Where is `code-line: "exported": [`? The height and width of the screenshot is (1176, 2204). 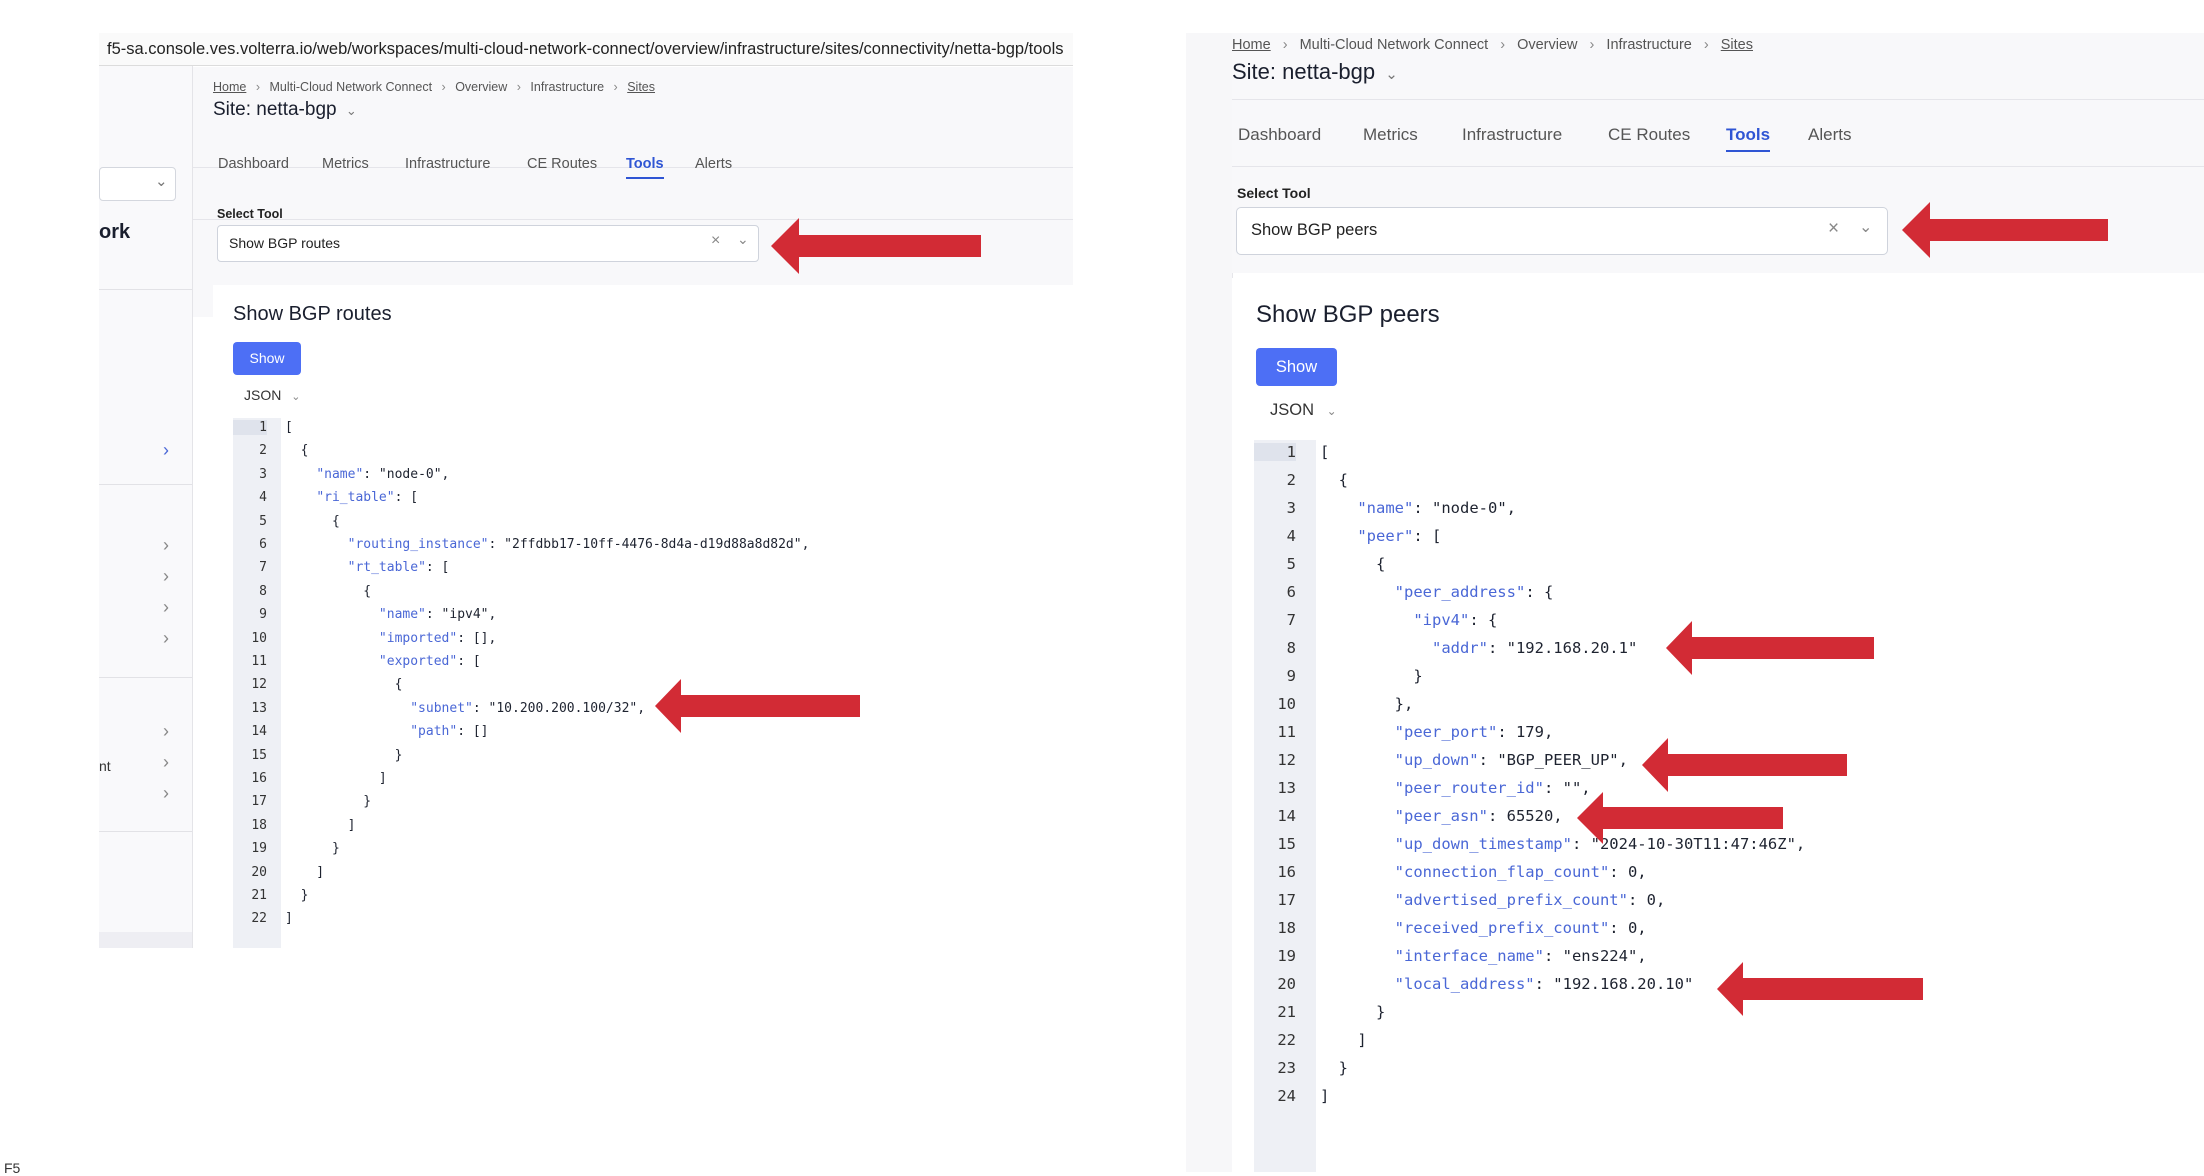
code-line: "exported": [ is located at coordinates (429, 661).